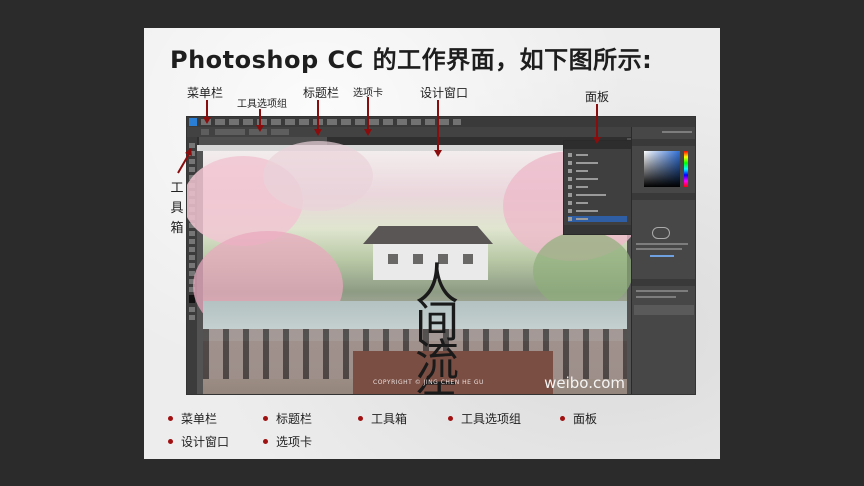 This screenshot has height=486, width=864. Describe the element at coordinates (294, 419) in the screenshot. I see `bullet-label: 标题栏` at that location.